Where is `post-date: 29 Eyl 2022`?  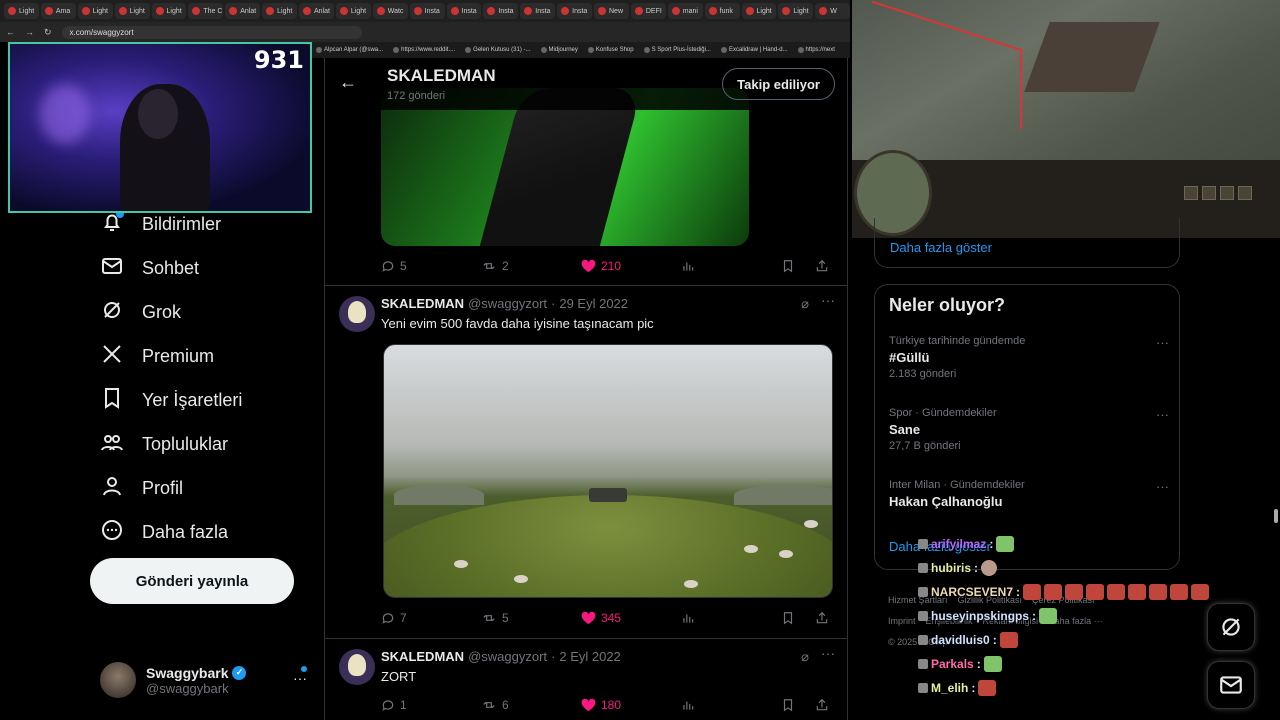
post-date: 29 Eyl 2022 is located at coordinates (593, 303).